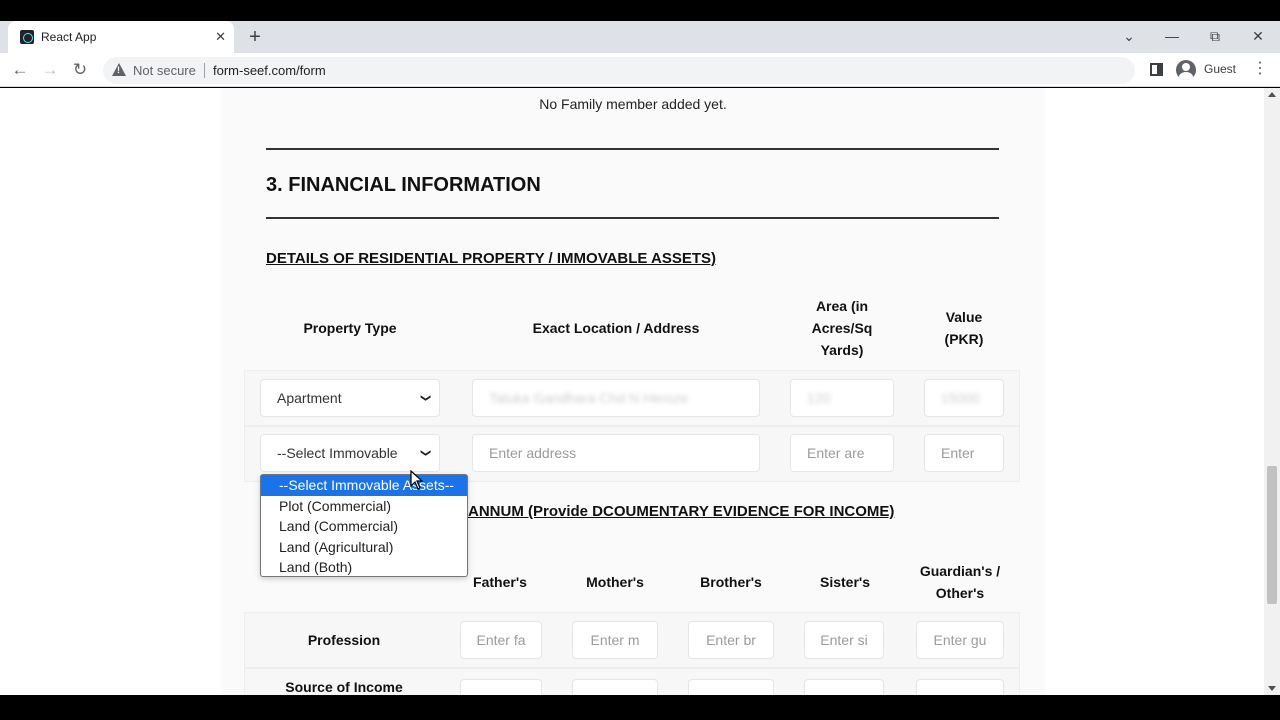 Image resolution: width=1280 pixels, height=720 pixels. I want to click on divider-top, so click(632, 149).